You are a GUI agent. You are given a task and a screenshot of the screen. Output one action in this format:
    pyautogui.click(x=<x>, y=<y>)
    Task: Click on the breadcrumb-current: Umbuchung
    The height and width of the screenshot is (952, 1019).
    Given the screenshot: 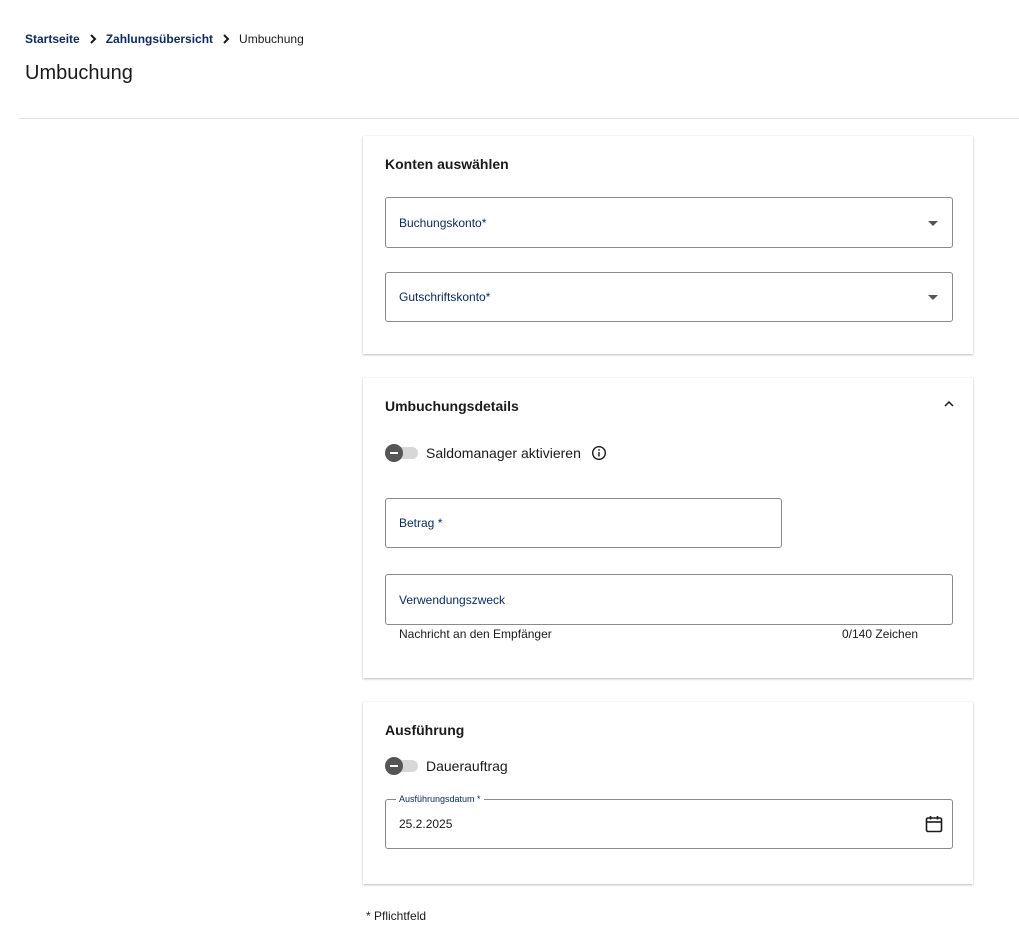 What is the action you would take?
    pyautogui.click(x=271, y=39)
    